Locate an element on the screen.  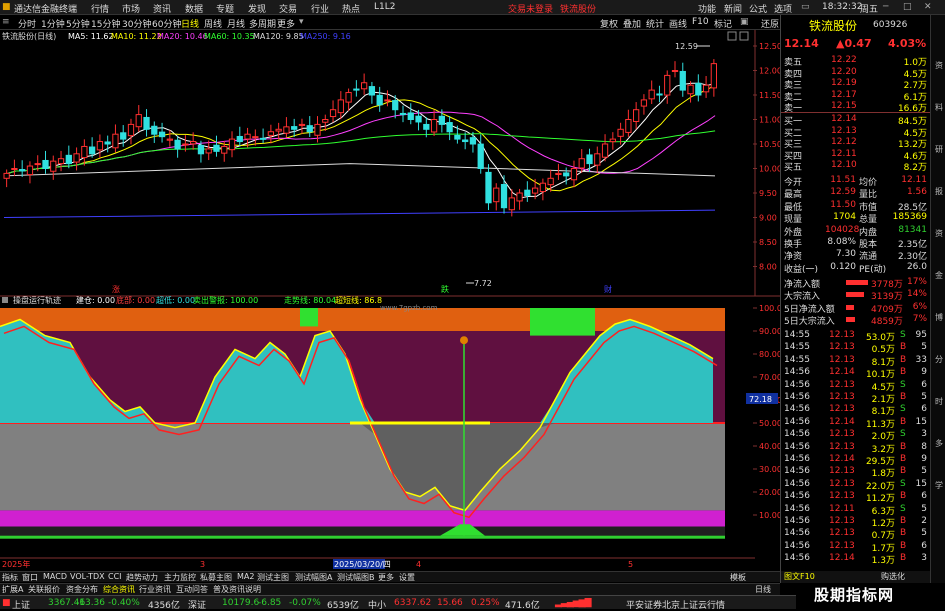
tab-extend-a: 扩展A is located at coordinates (12, 589).